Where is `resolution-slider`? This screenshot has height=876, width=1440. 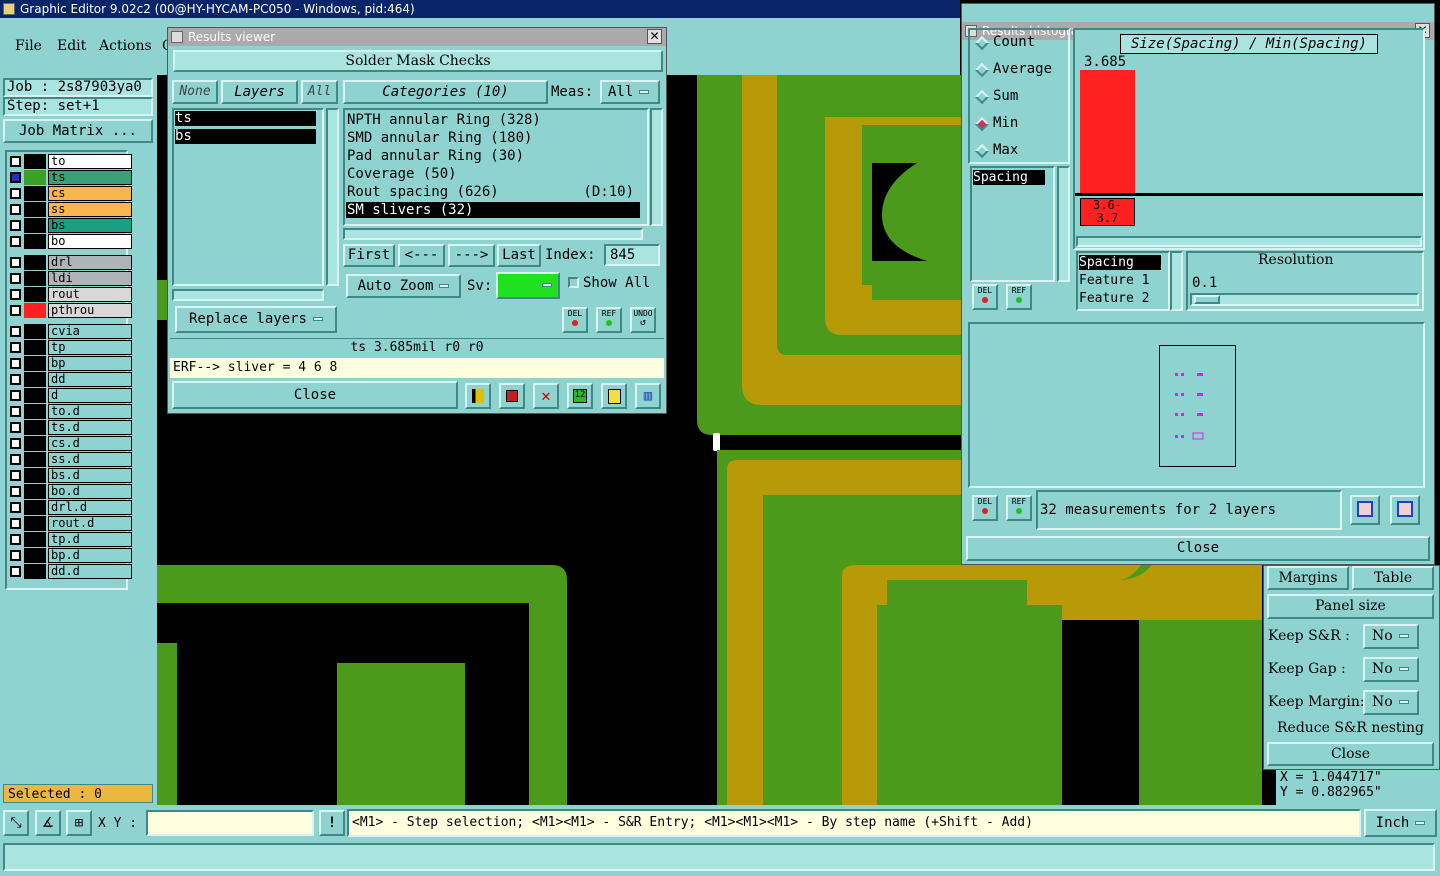 resolution-slider is located at coordinates (1304, 299).